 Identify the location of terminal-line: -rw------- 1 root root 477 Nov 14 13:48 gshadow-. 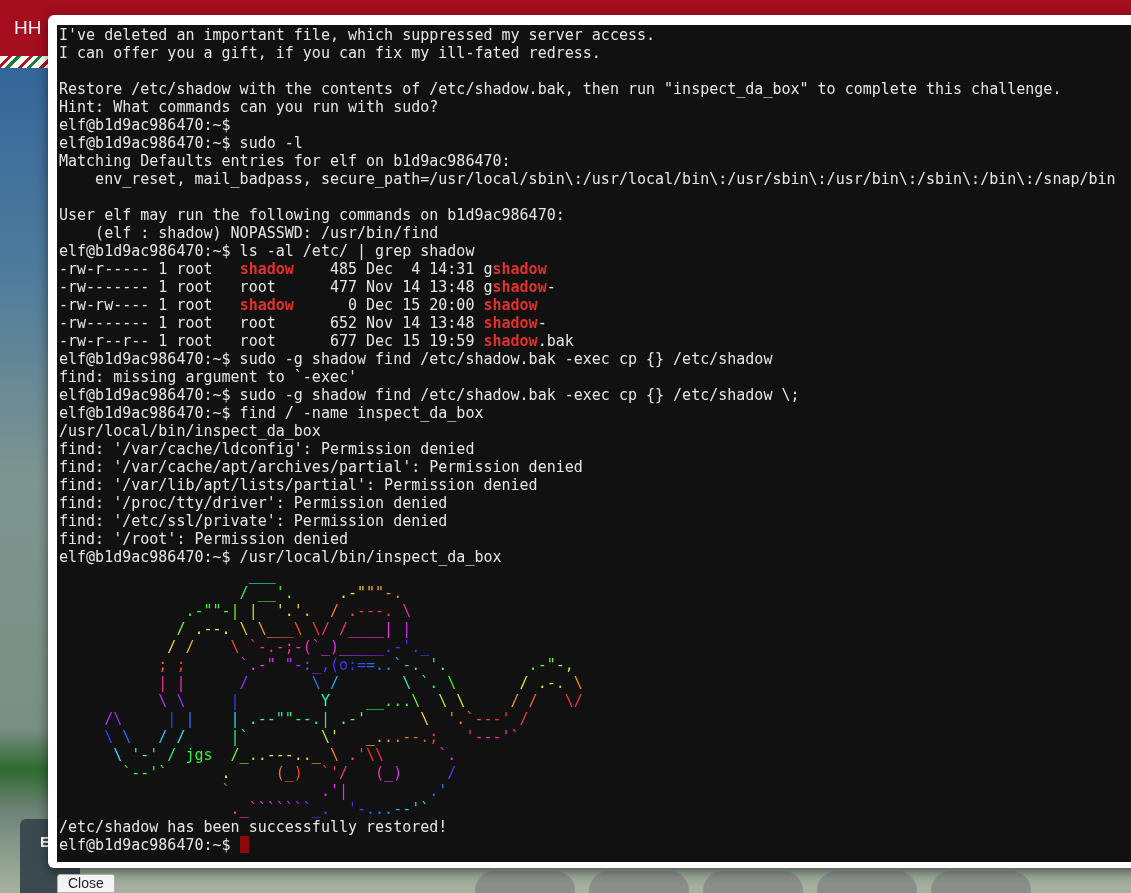
(307, 287).